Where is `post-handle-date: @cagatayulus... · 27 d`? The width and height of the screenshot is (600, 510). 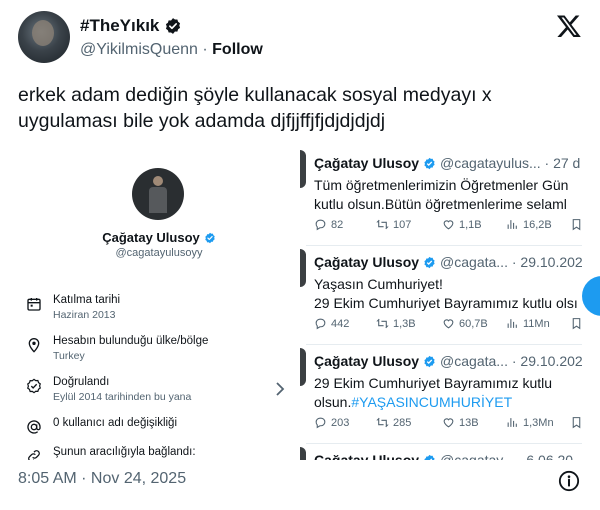 post-handle-date: @cagatayulus... · 27 d is located at coordinates (510, 163).